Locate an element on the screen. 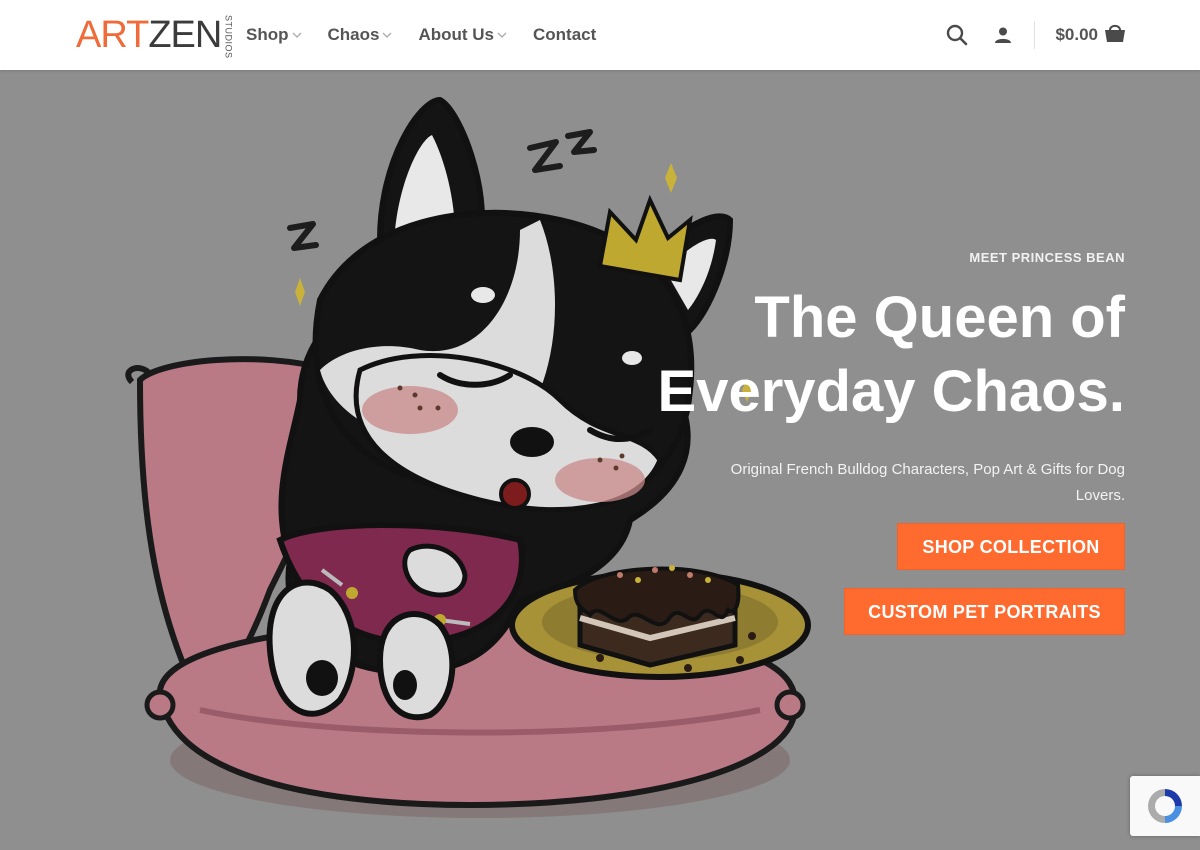 The width and height of the screenshot is (1200, 850). shop-collection-button: SHOP COLLECTION is located at coordinates (1011, 546).